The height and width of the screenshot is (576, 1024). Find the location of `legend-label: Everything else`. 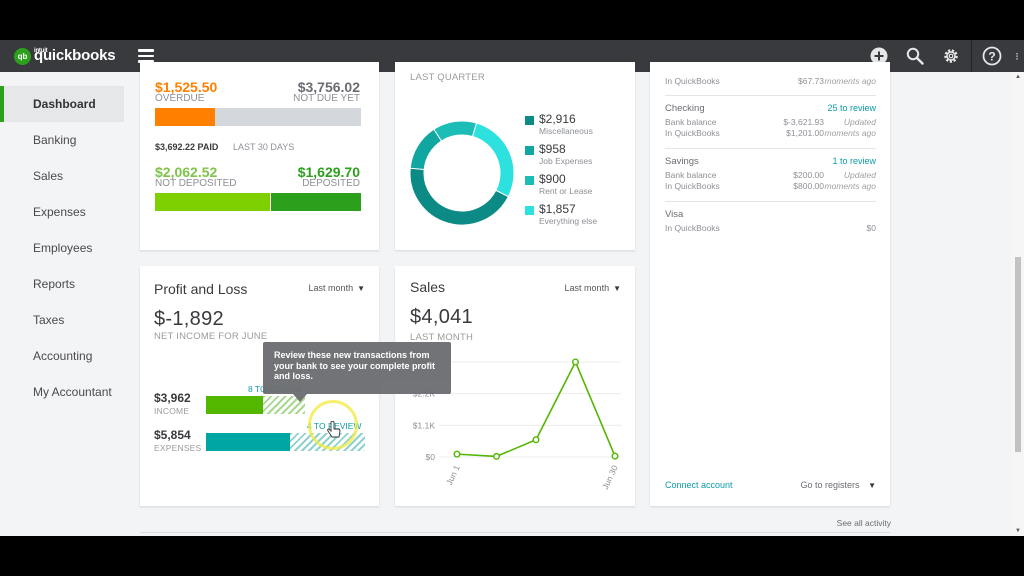

legend-label: Everything else is located at coordinates (568, 221).